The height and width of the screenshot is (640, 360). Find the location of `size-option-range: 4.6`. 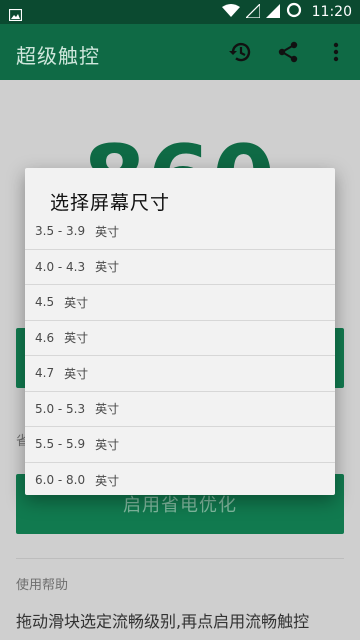

size-option-range: 4.6 is located at coordinates (45, 337).